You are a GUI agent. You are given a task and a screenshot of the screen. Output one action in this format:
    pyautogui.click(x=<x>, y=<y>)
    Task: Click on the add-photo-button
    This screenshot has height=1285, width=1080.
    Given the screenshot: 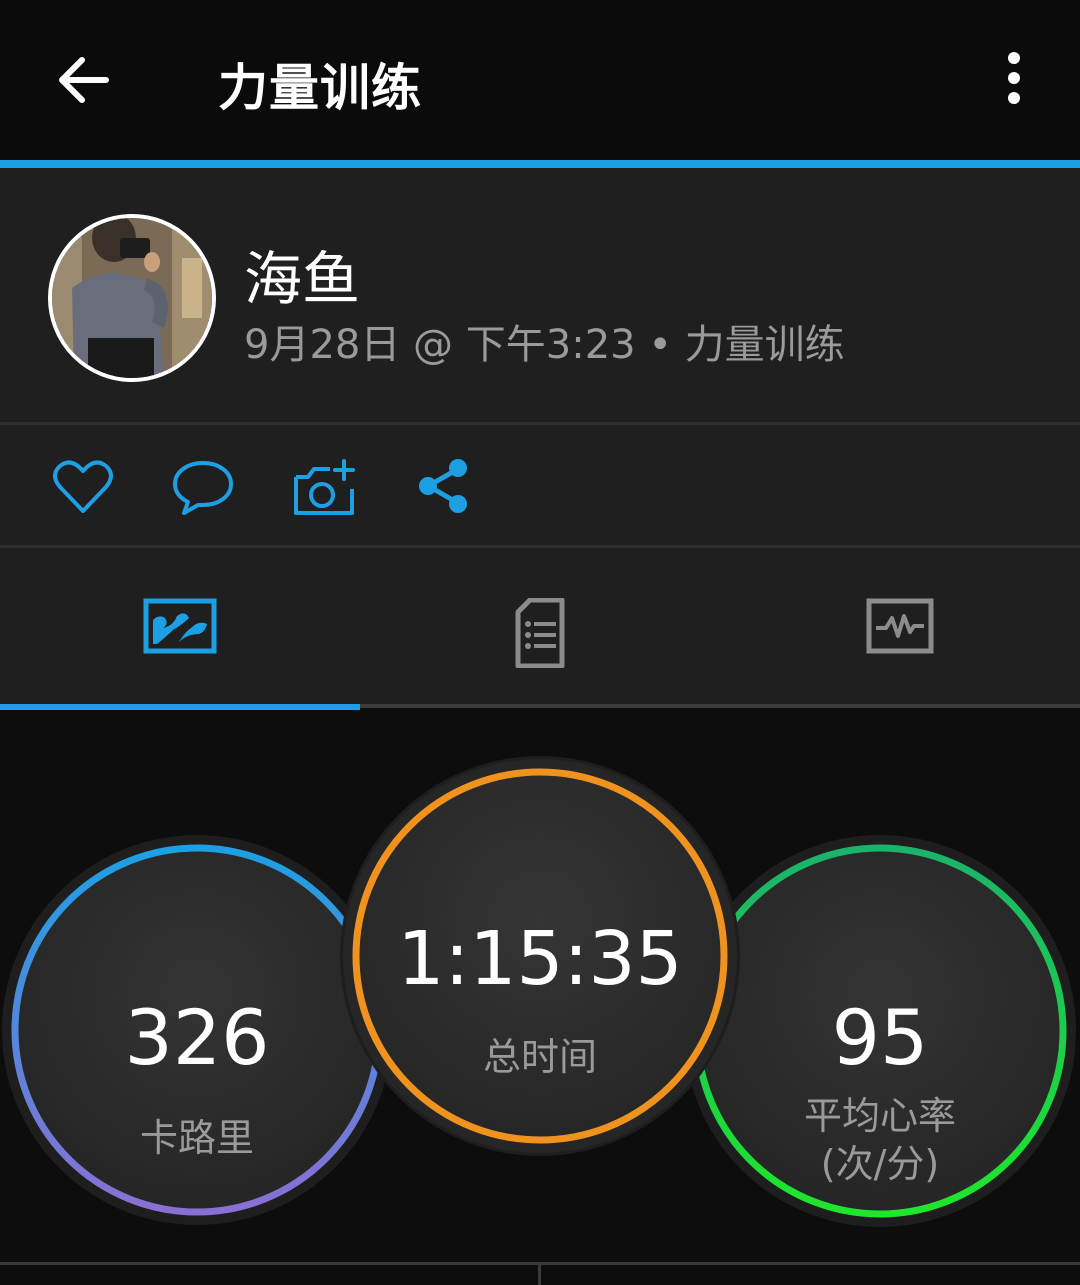 What is the action you would take?
    pyautogui.click(x=325, y=489)
    